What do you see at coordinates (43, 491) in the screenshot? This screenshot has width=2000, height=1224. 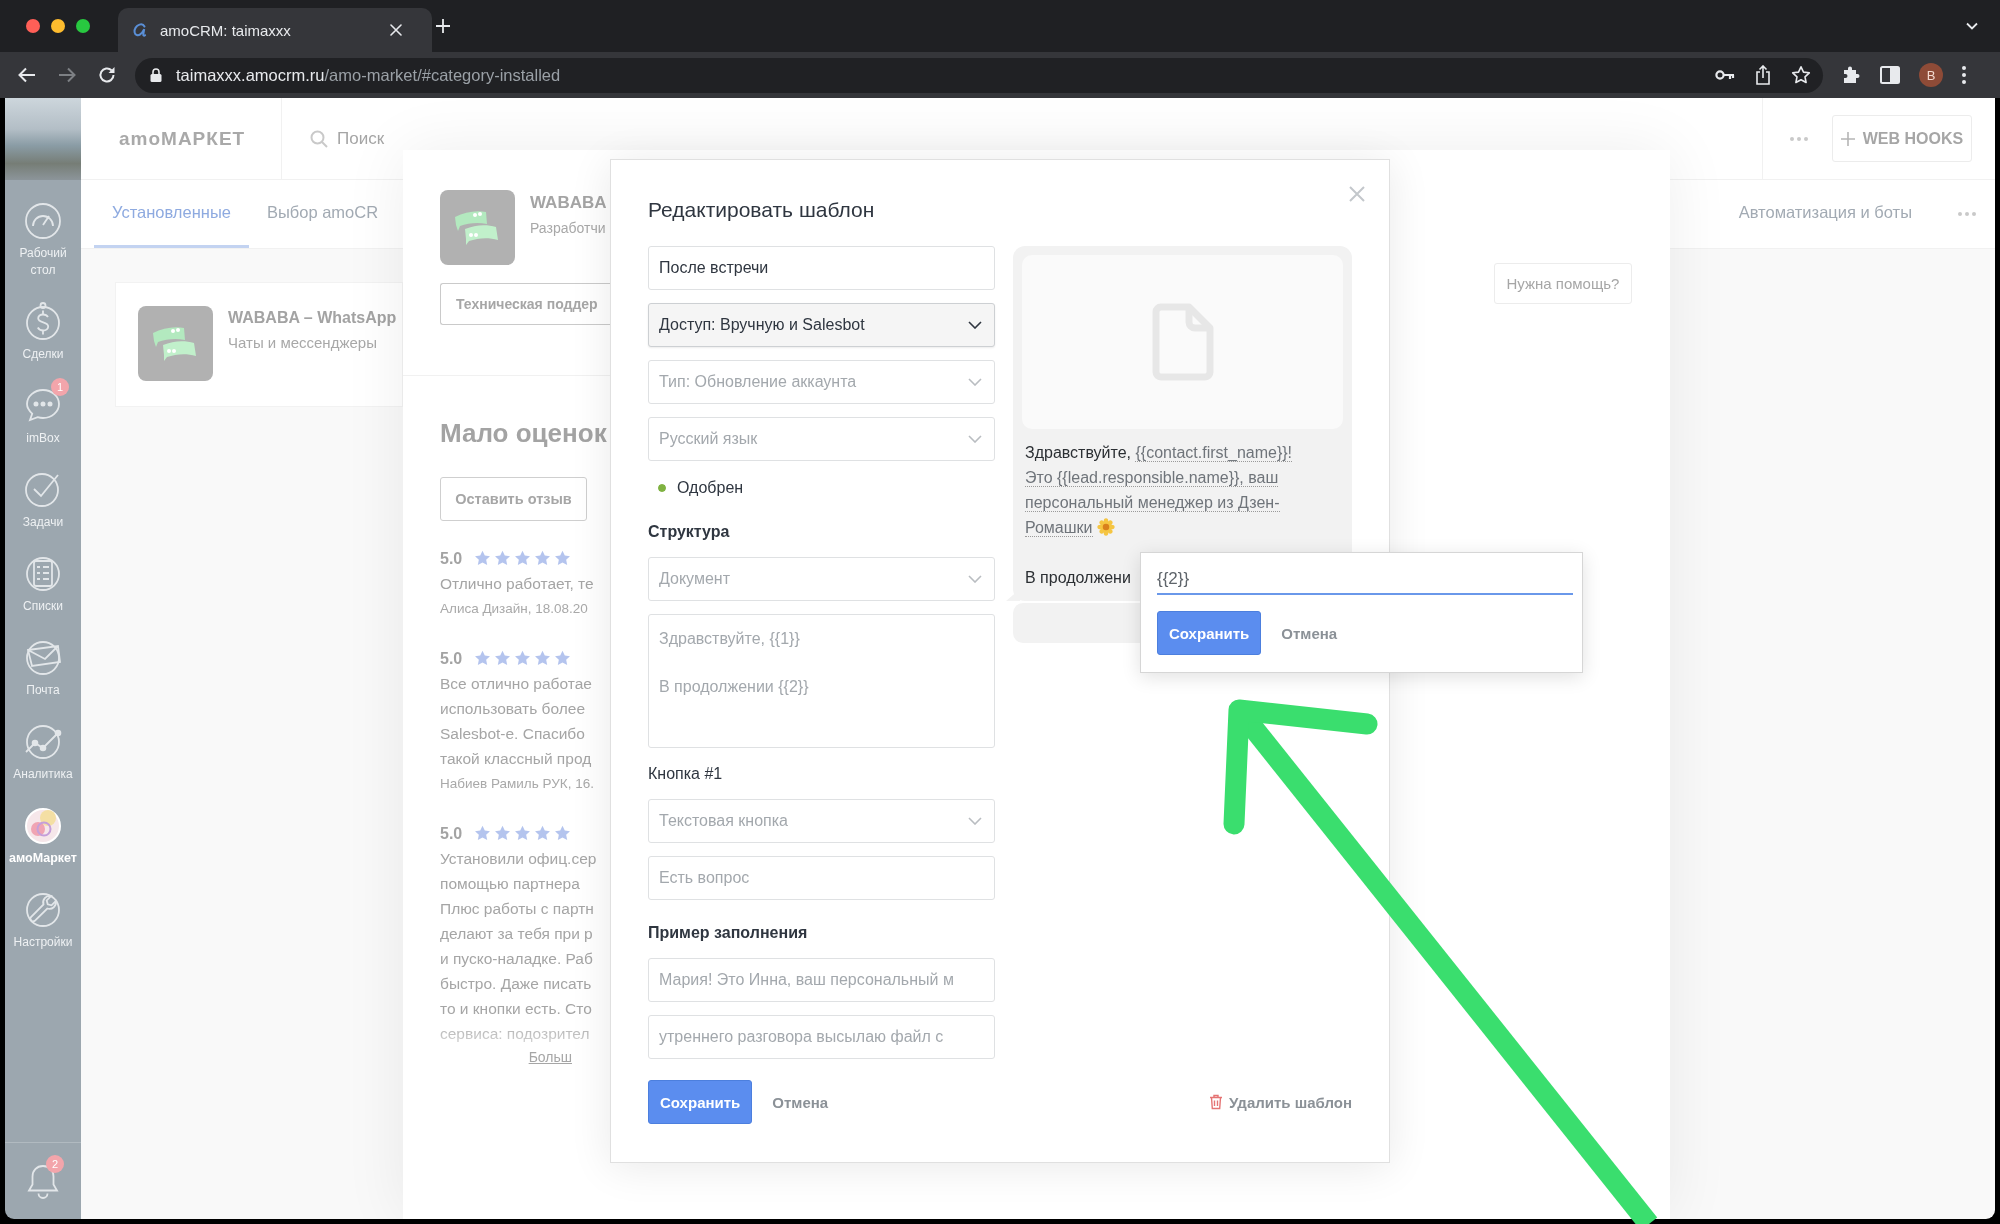 I see `sidebar-item: Задачи` at bounding box center [43, 491].